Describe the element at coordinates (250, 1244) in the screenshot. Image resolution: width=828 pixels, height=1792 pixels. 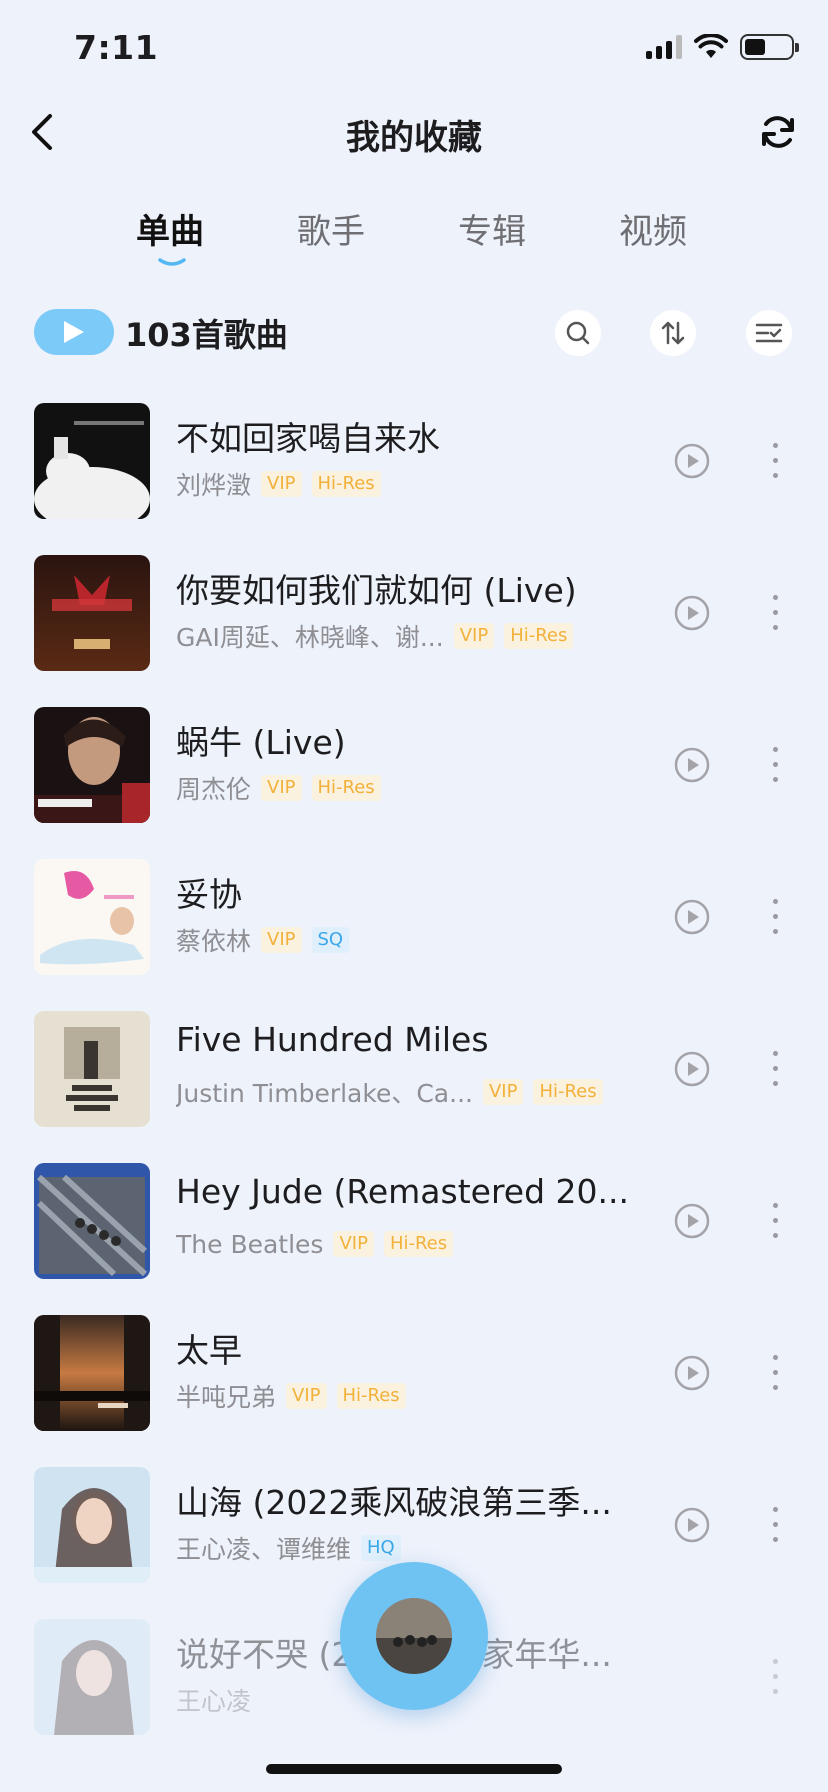
I see `song-artist: The Beatles` at that location.